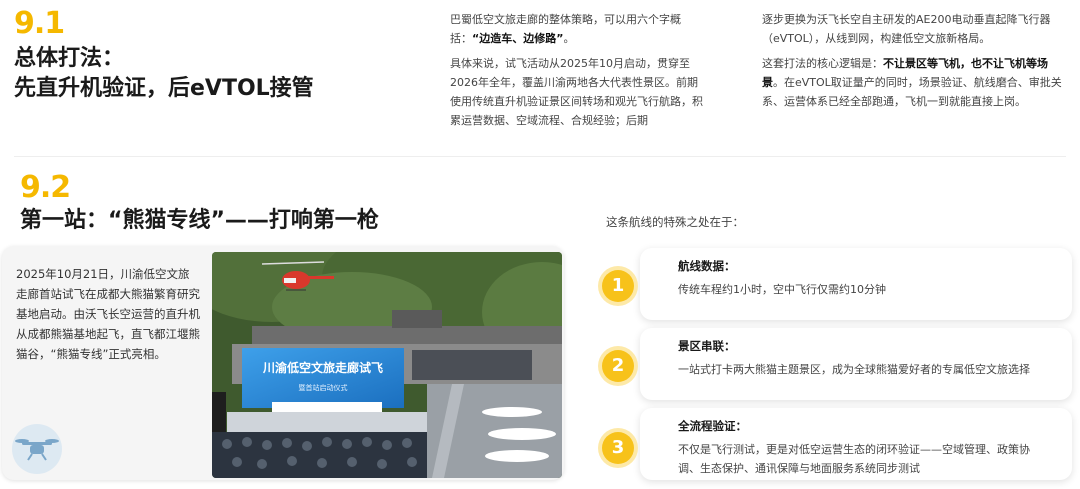  What do you see at coordinates (565, 29) in the screenshot?
I see `strategy-paragraph-1: 巴蜀低空文旅走廊的整体策略，可以用六个字概括：“边造车、边修路”。` at bounding box center [565, 29].